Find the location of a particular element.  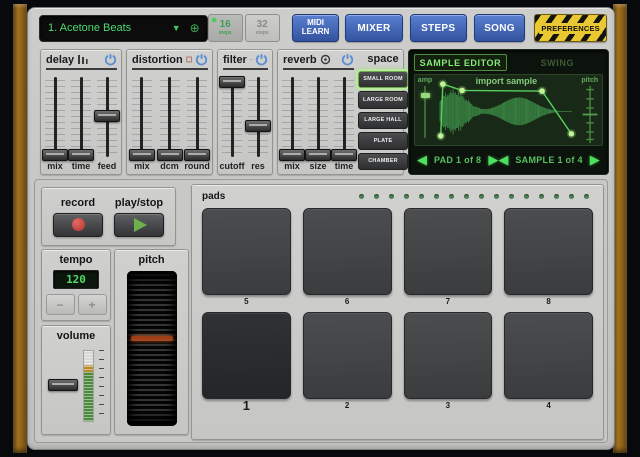

preset-name: 1. Acetone Beats is located at coordinates (90, 28).